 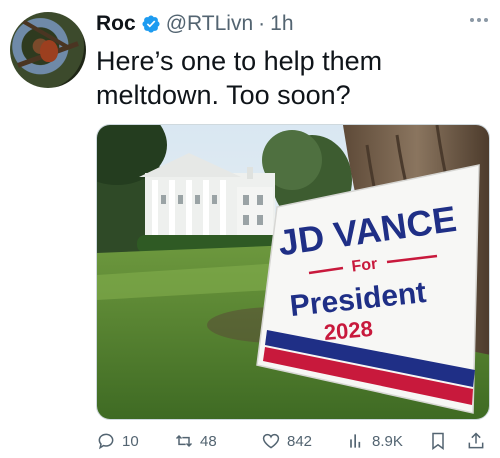 What do you see at coordinates (106, 441) in the screenshot?
I see `reply-icon` at bounding box center [106, 441].